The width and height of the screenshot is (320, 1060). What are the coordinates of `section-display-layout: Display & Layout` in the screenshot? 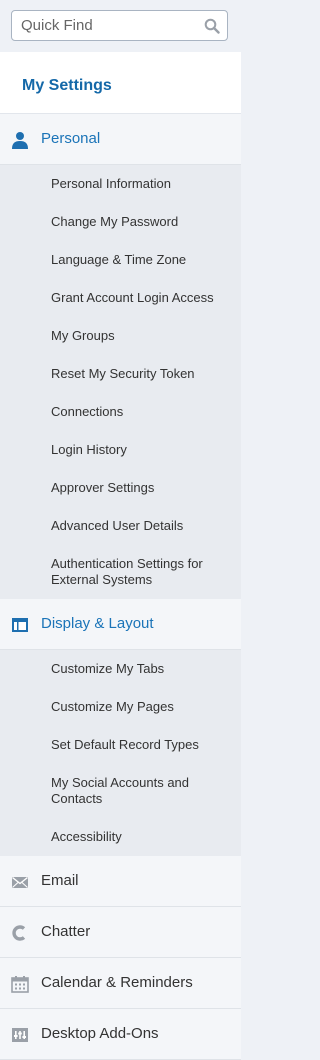 It's located at (120, 624).